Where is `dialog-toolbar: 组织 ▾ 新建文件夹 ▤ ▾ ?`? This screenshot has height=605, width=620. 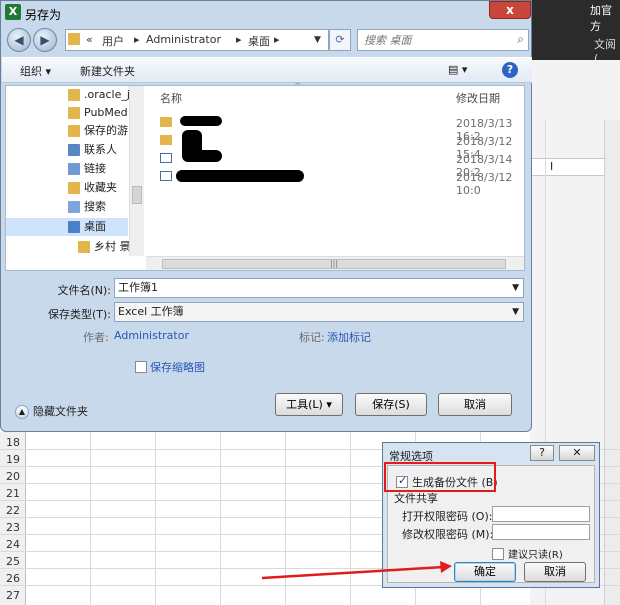
dialog-toolbar: 组织 ▾ 新建文件夹 ▤ ▾ ? is located at coordinates (267, 70).